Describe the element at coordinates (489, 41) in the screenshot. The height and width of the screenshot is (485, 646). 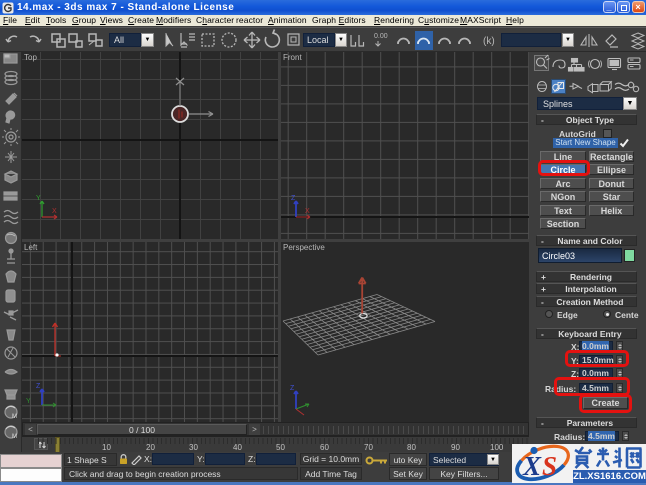
I see `svg-text: (k)` at that location.